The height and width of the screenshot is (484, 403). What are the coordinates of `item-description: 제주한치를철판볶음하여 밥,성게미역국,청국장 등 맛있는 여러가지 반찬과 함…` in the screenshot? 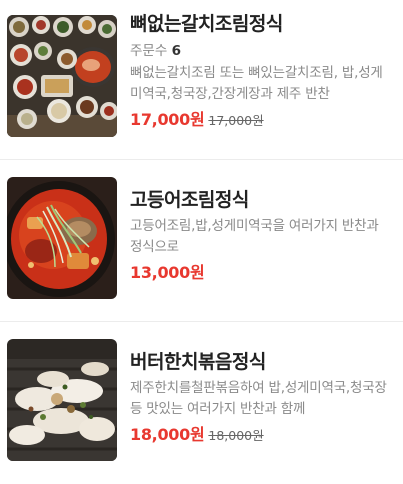 It's located at (258, 398).